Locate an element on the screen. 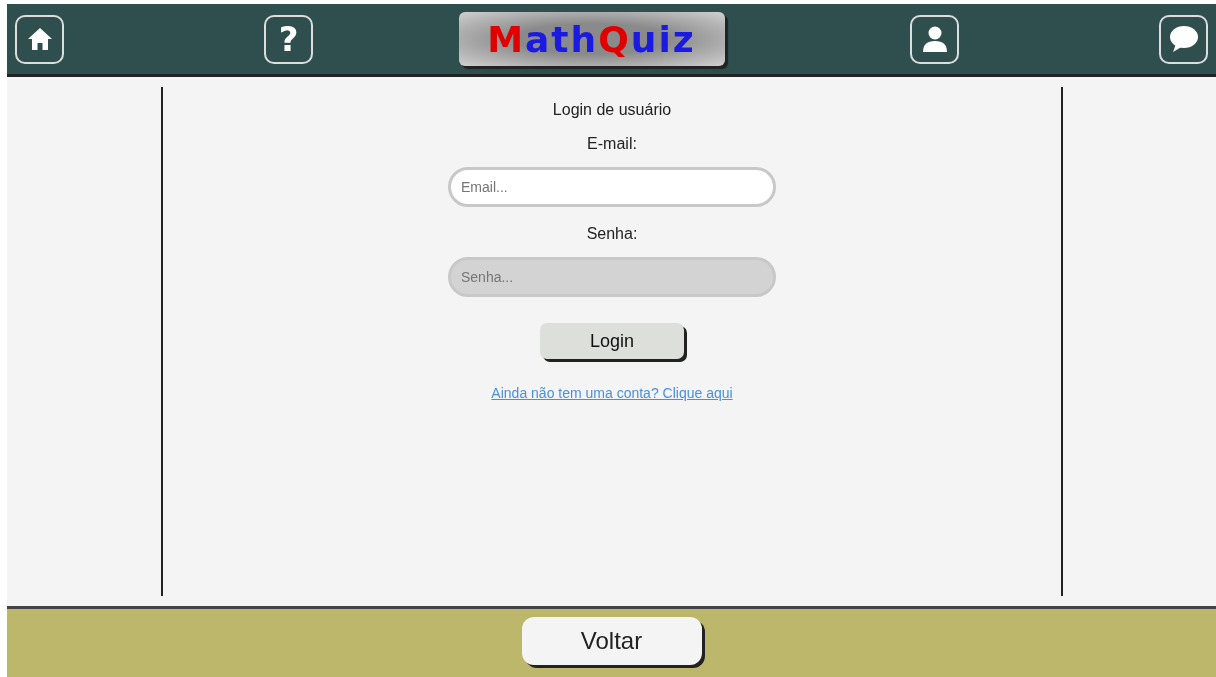  home-button is located at coordinates (39, 39).